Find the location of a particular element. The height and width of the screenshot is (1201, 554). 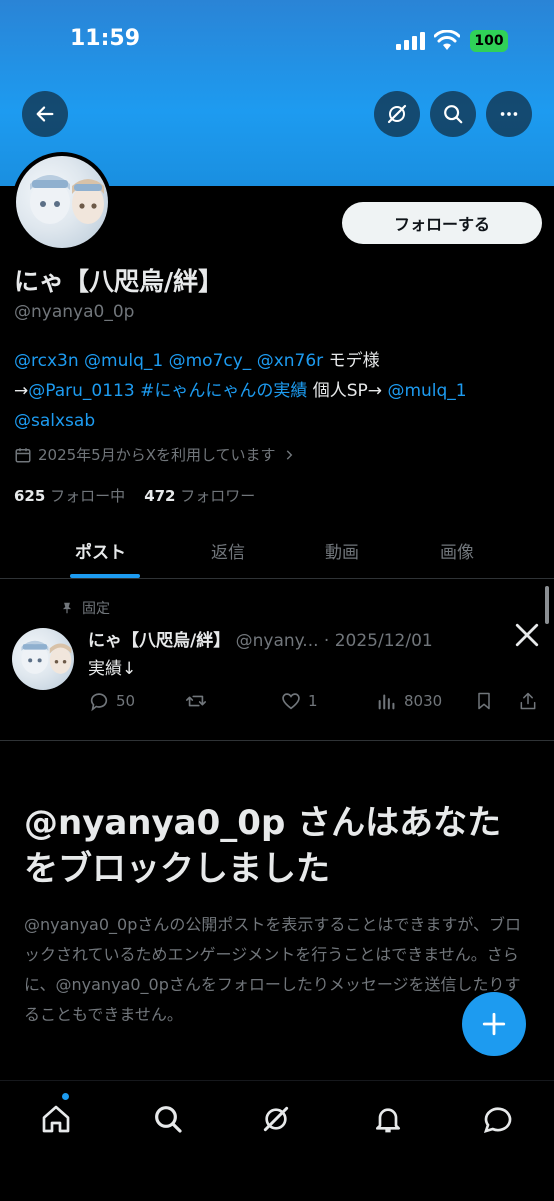

views-button: 8030 is located at coordinates (409, 701).